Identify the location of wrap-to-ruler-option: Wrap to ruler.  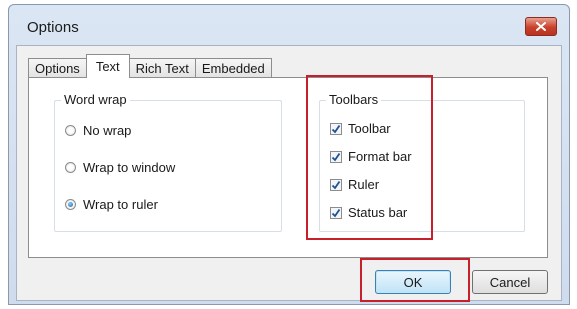
(111, 204).